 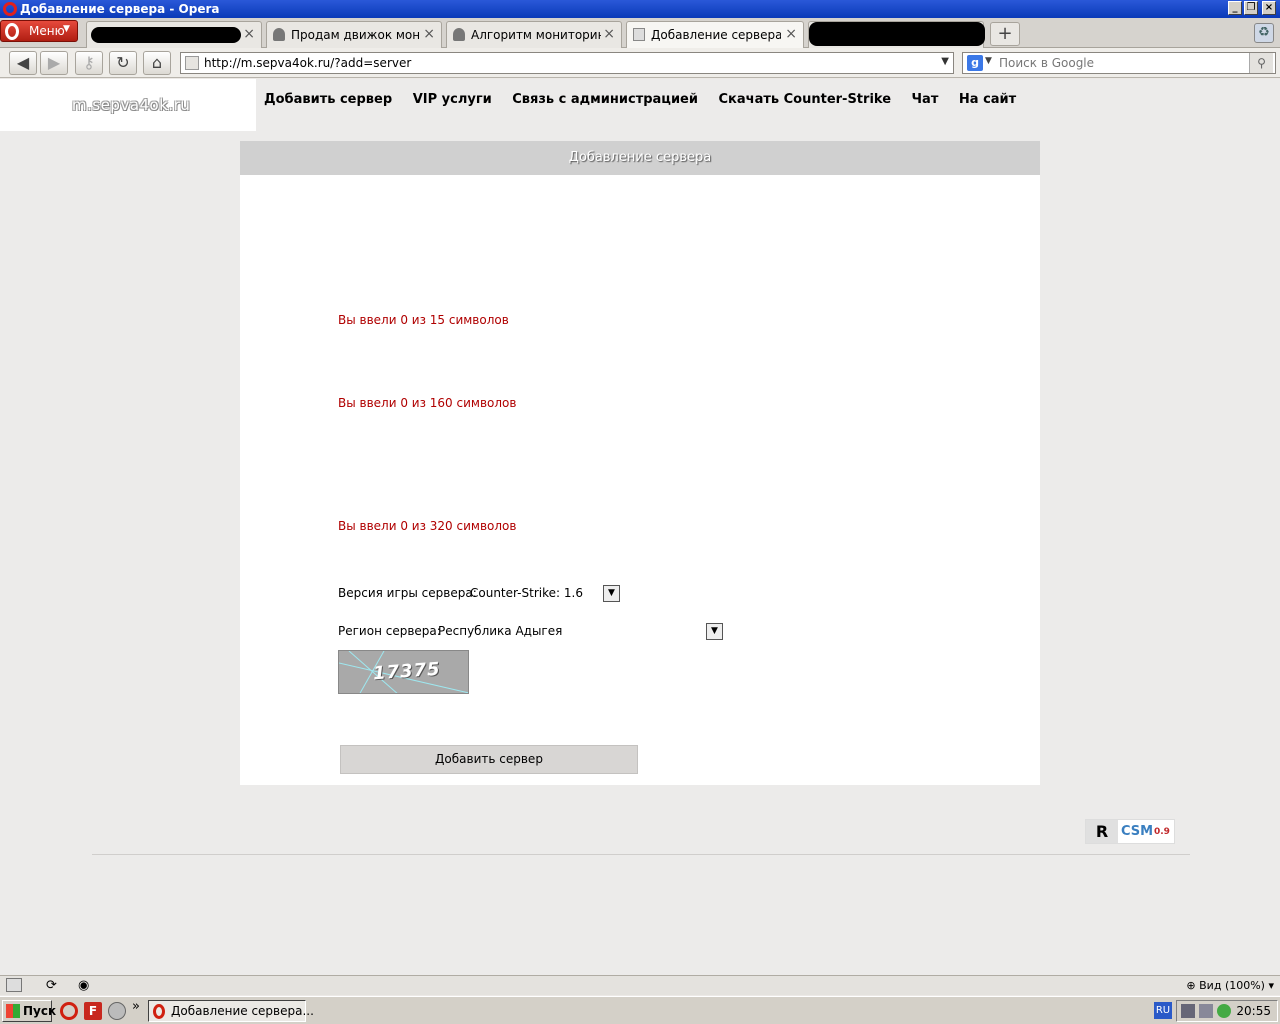 I want to click on start-button: Пуск, so click(x=29, y=1011).